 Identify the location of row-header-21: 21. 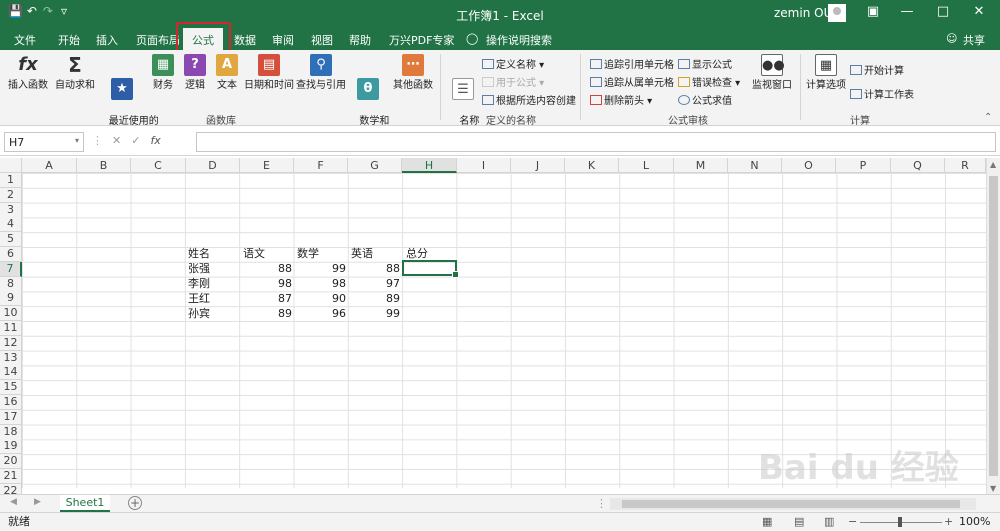
(11, 476).